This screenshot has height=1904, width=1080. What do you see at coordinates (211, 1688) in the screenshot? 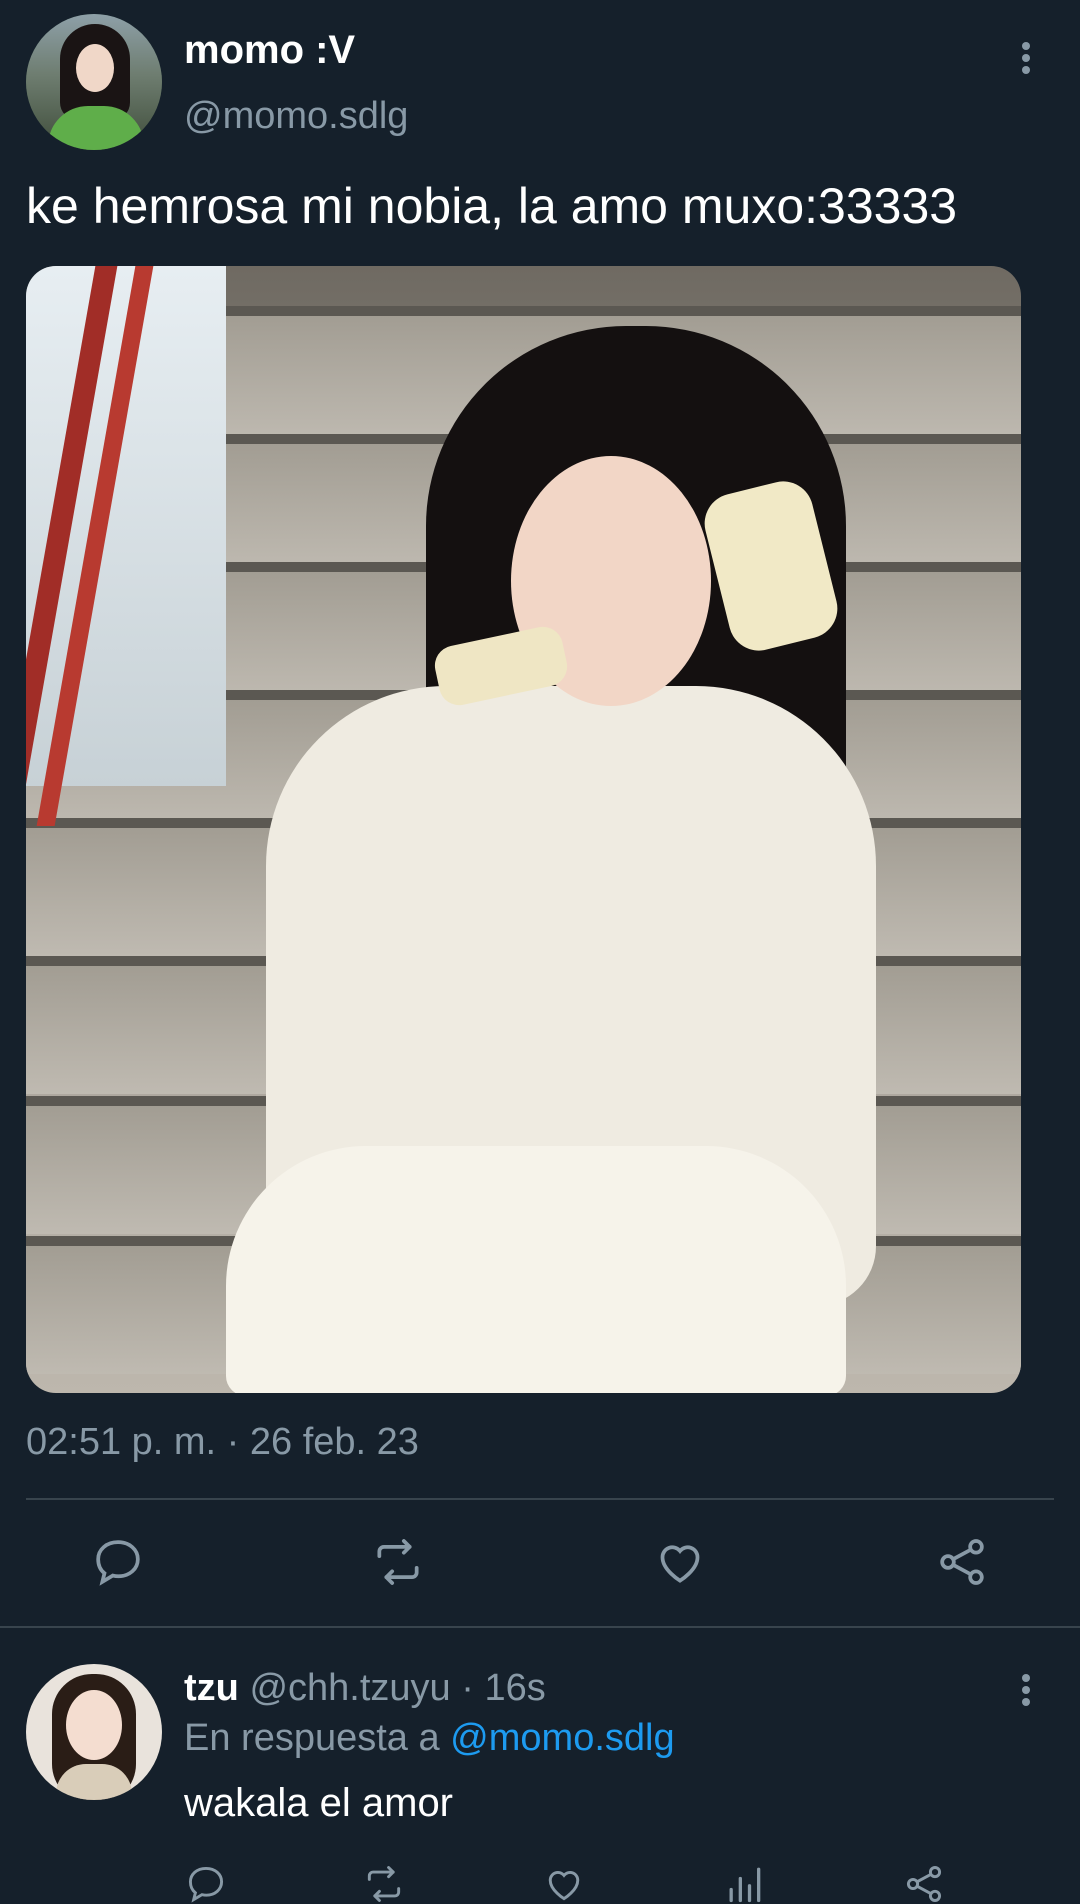
I see `reply-author-name: tzu` at bounding box center [211, 1688].